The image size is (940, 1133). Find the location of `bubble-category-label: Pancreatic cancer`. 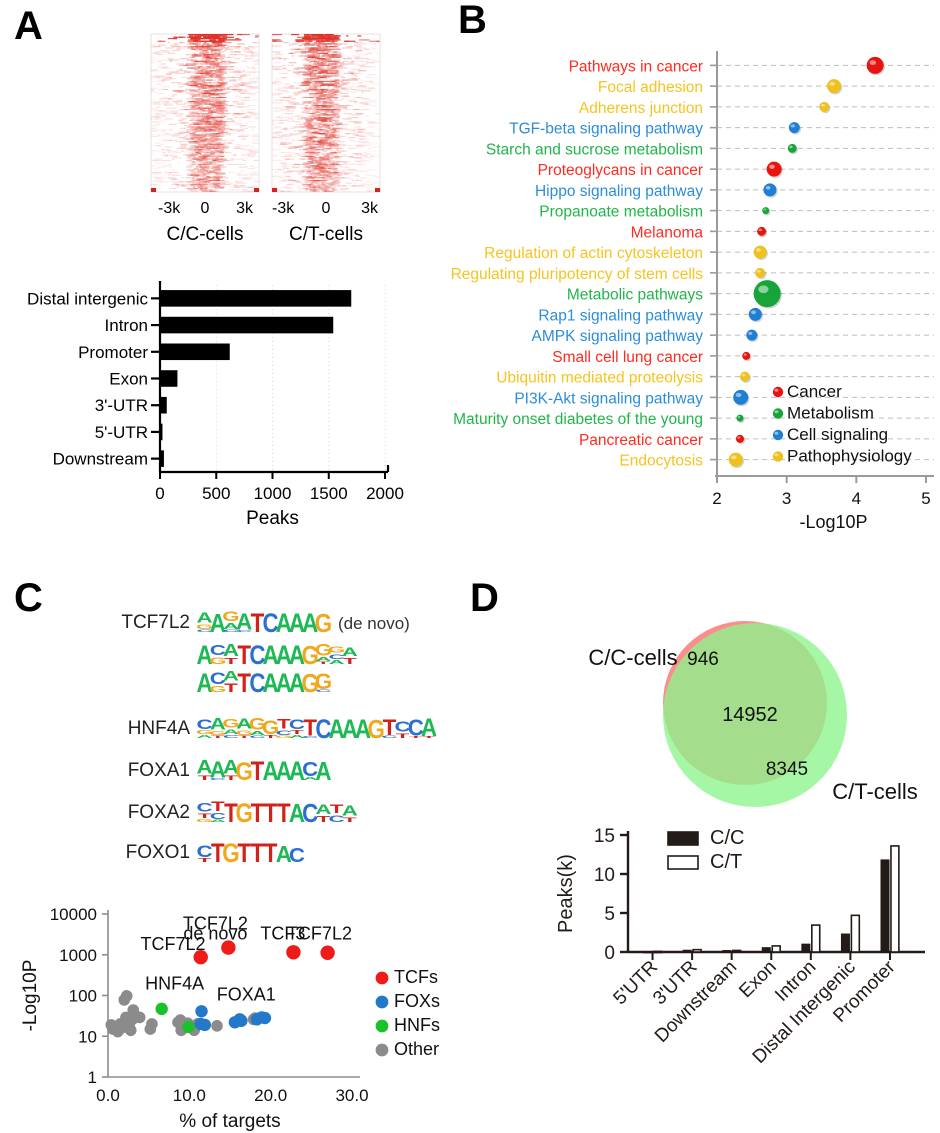

bubble-category-label: Pancreatic cancer is located at coordinates (641, 440).